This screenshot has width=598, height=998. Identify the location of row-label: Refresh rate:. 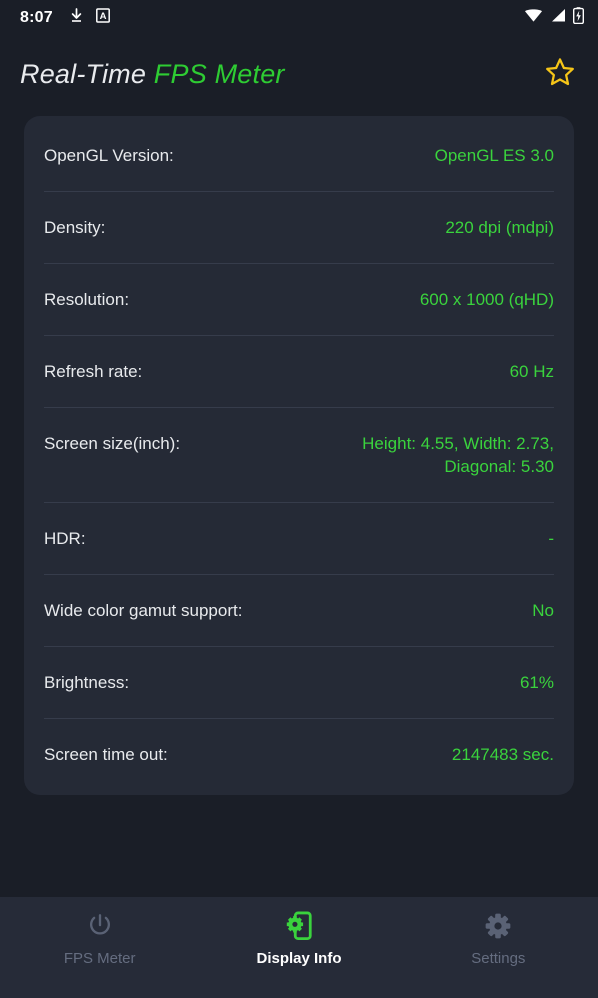
(93, 371).